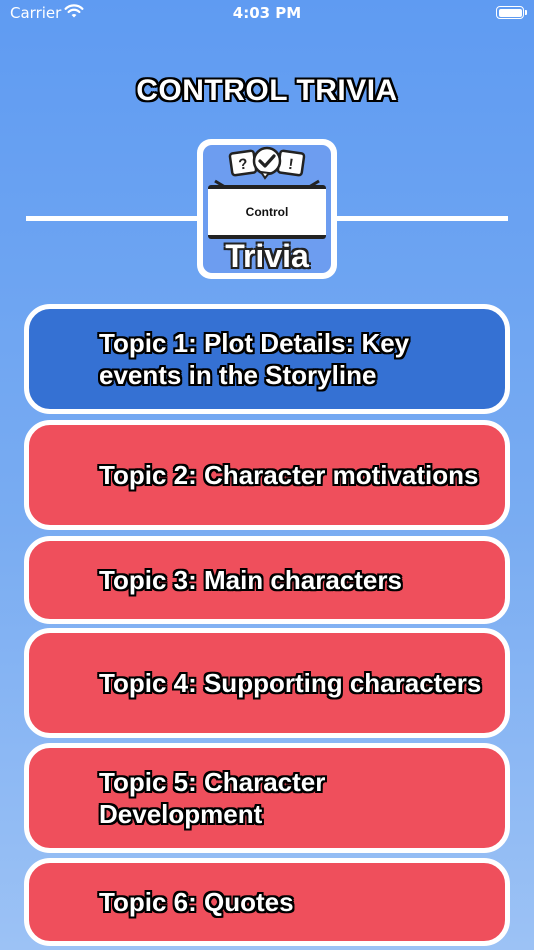  I want to click on battery-icon, so click(511, 12).